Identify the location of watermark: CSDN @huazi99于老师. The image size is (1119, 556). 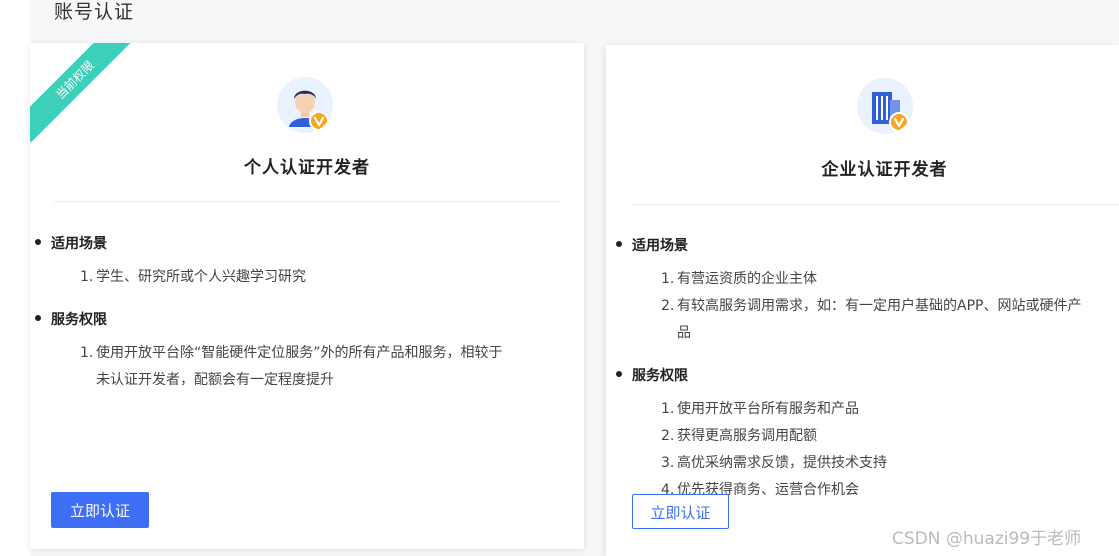
(987, 539).